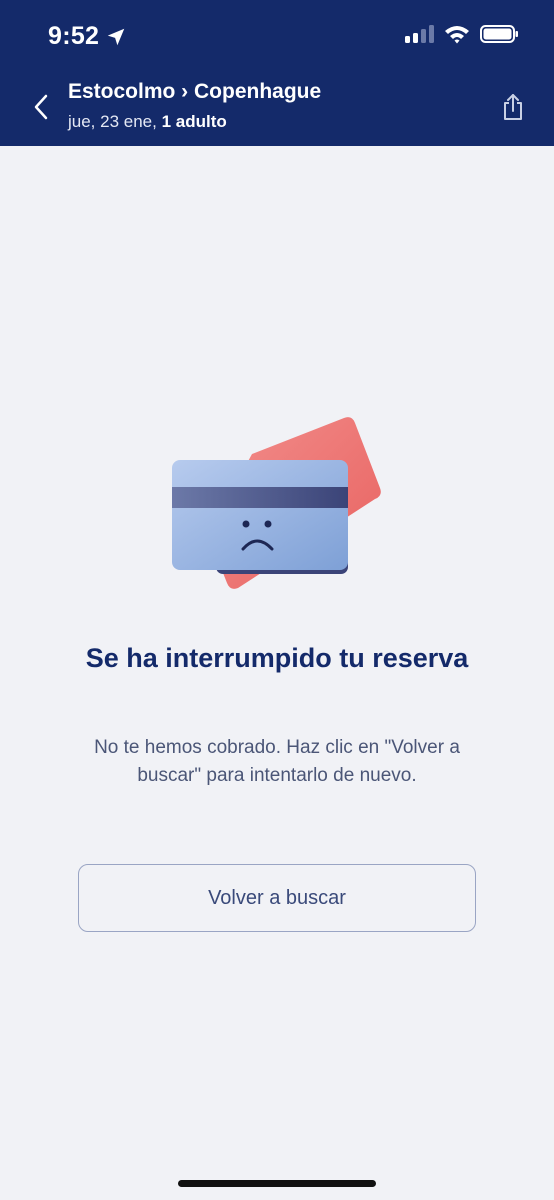 This screenshot has height=1200, width=554. I want to click on battery-icon, so click(499, 34).